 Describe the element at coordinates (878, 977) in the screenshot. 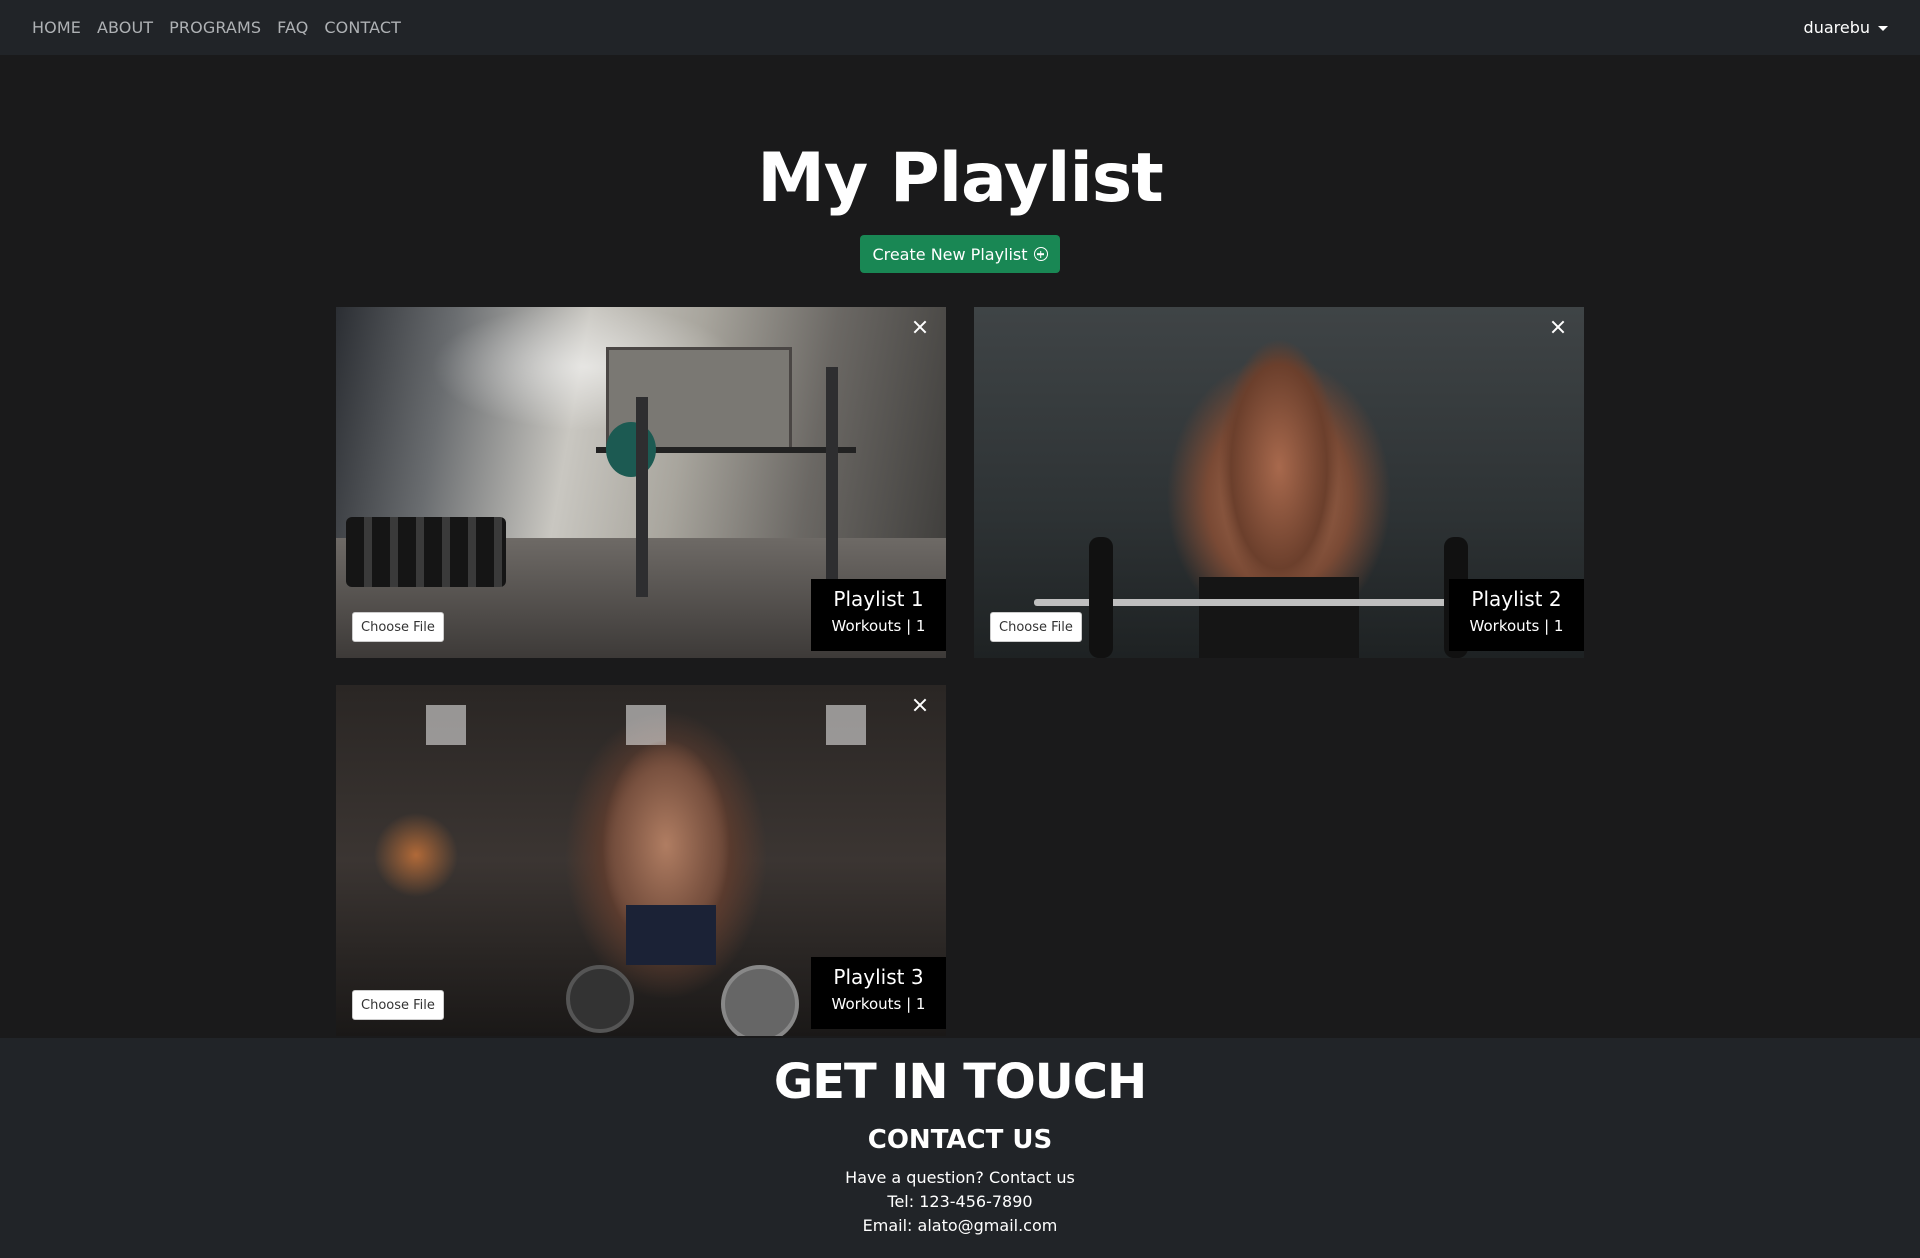

I see `playlist-name: Playlist 3` at that location.